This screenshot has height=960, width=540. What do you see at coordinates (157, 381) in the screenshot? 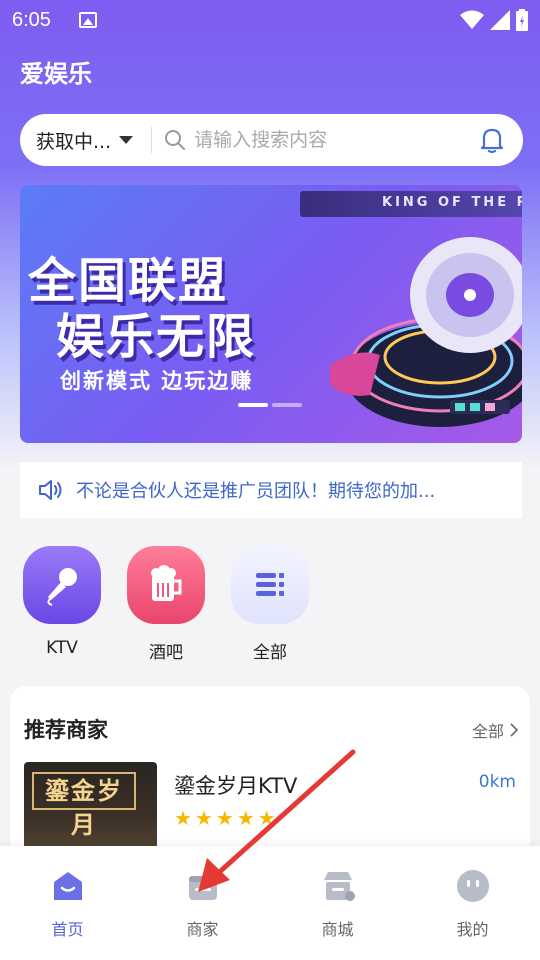
I see `banner-subtitle: 创新模式 边玩边赚` at bounding box center [157, 381].